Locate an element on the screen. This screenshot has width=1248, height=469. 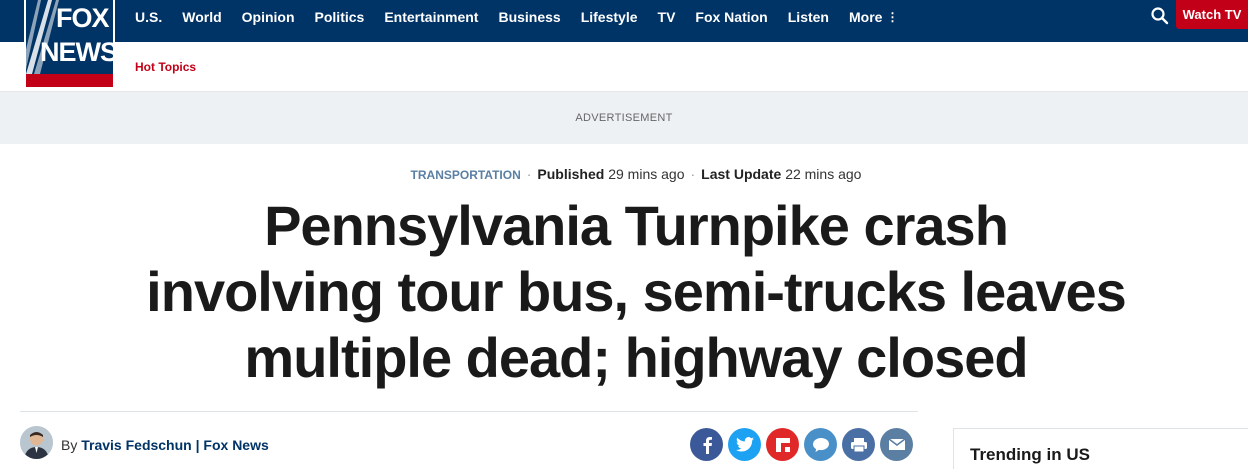
headline-line-2: involving tour bus, semi-trucks leaves is located at coordinates (636, 291).